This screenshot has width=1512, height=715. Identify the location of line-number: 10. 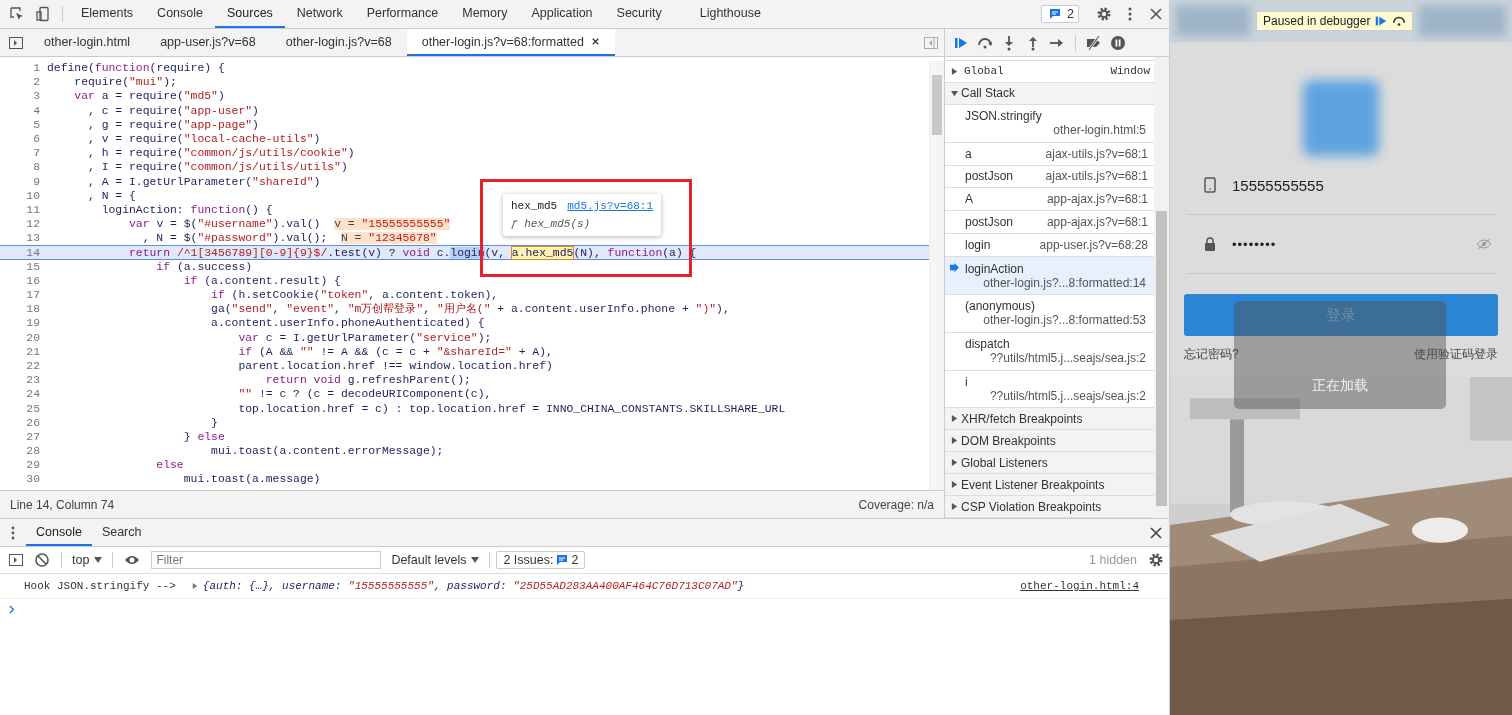
(33, 195).